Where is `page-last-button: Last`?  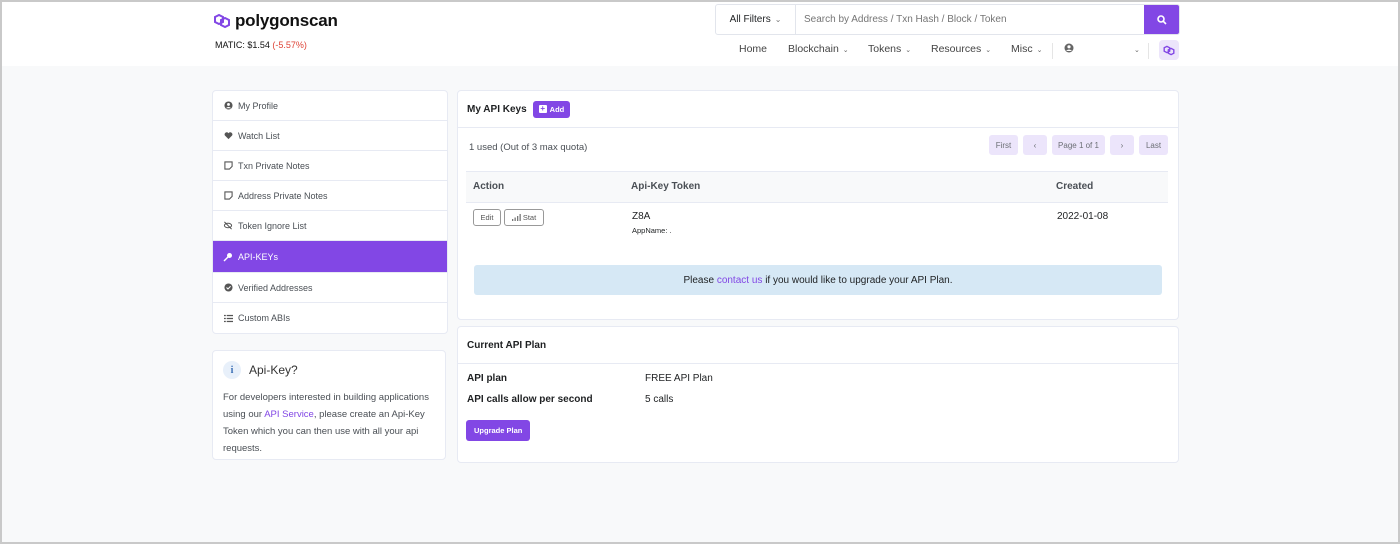 page-last-button: Last is located at coordinates (1153, 145).